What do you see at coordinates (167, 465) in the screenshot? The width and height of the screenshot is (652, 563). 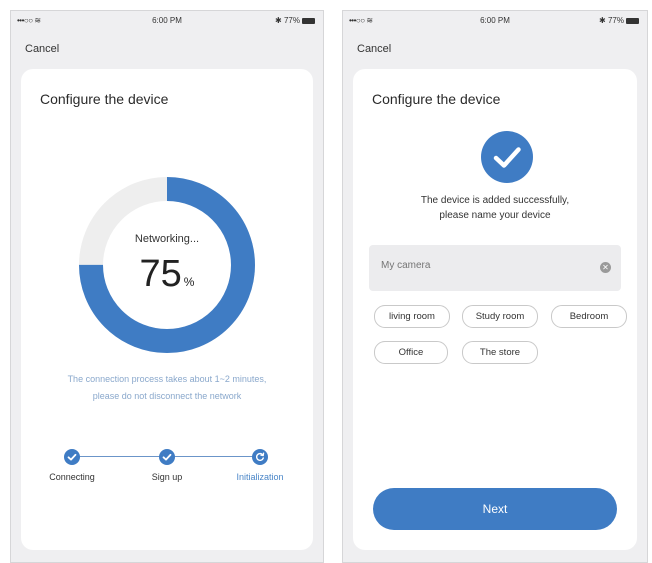 I see `step-sign-up: Sign up` at bounding box center [167, 465].